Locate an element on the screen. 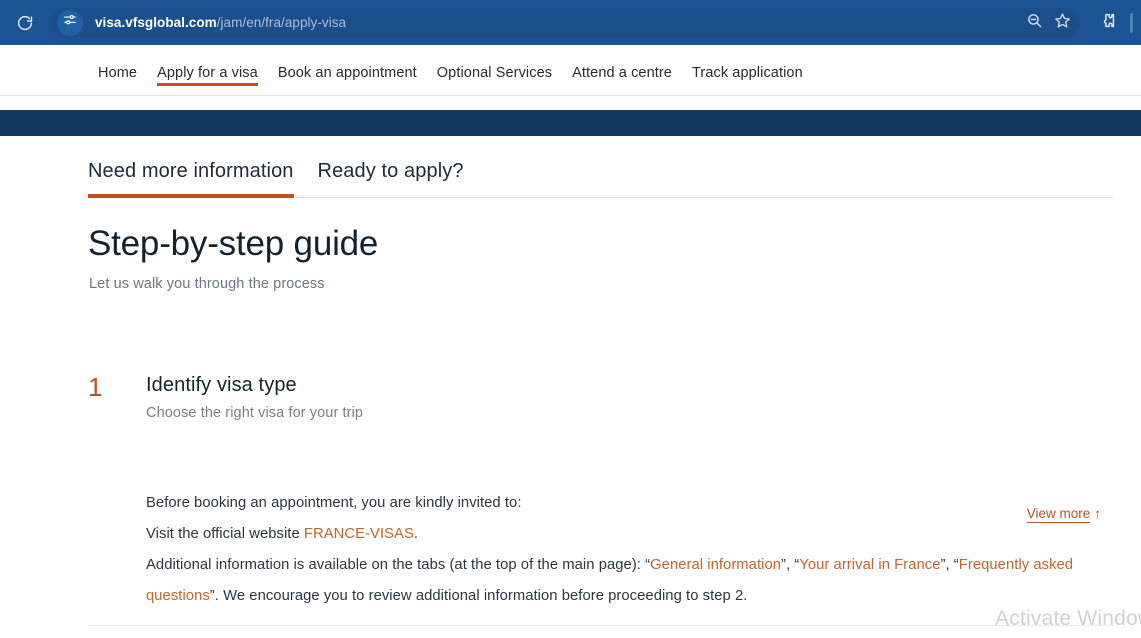 This screenshot has width=1141, height=638. nav-item-attend-a-centre: Attend a centre is located at coordinates (622, 80).